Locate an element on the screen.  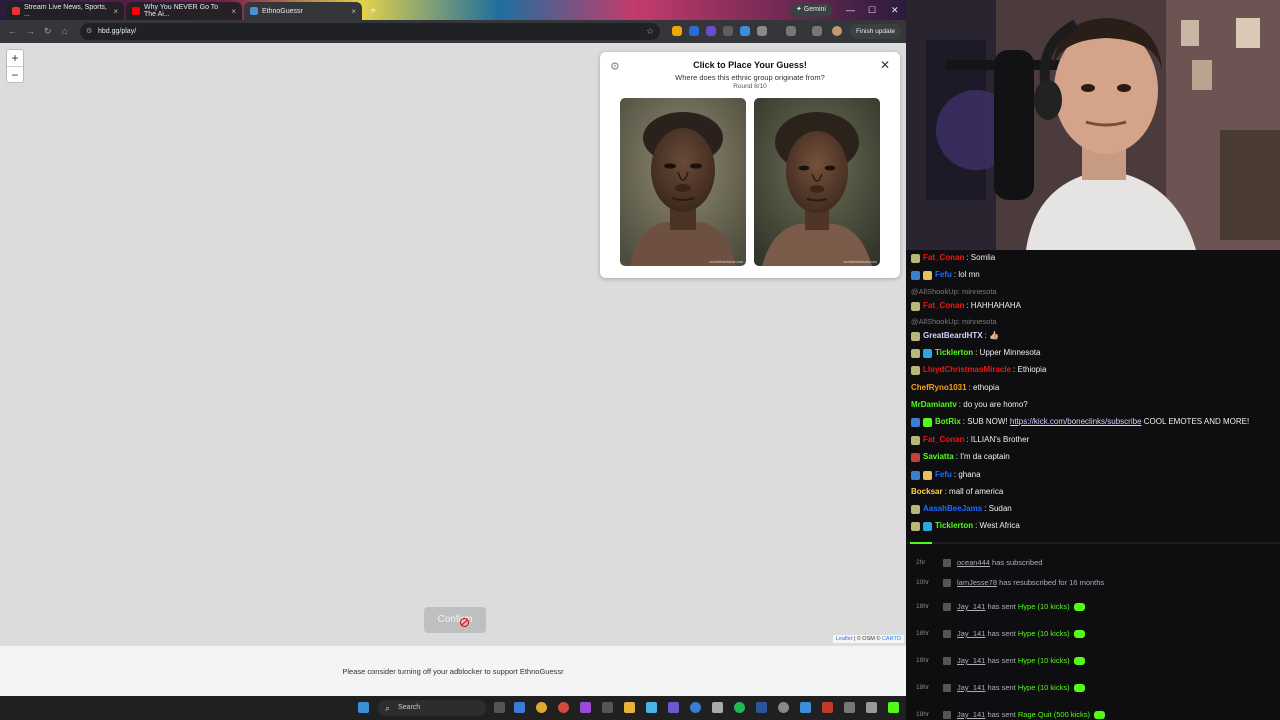
profile-avatar is located at coordinates (837, 31).